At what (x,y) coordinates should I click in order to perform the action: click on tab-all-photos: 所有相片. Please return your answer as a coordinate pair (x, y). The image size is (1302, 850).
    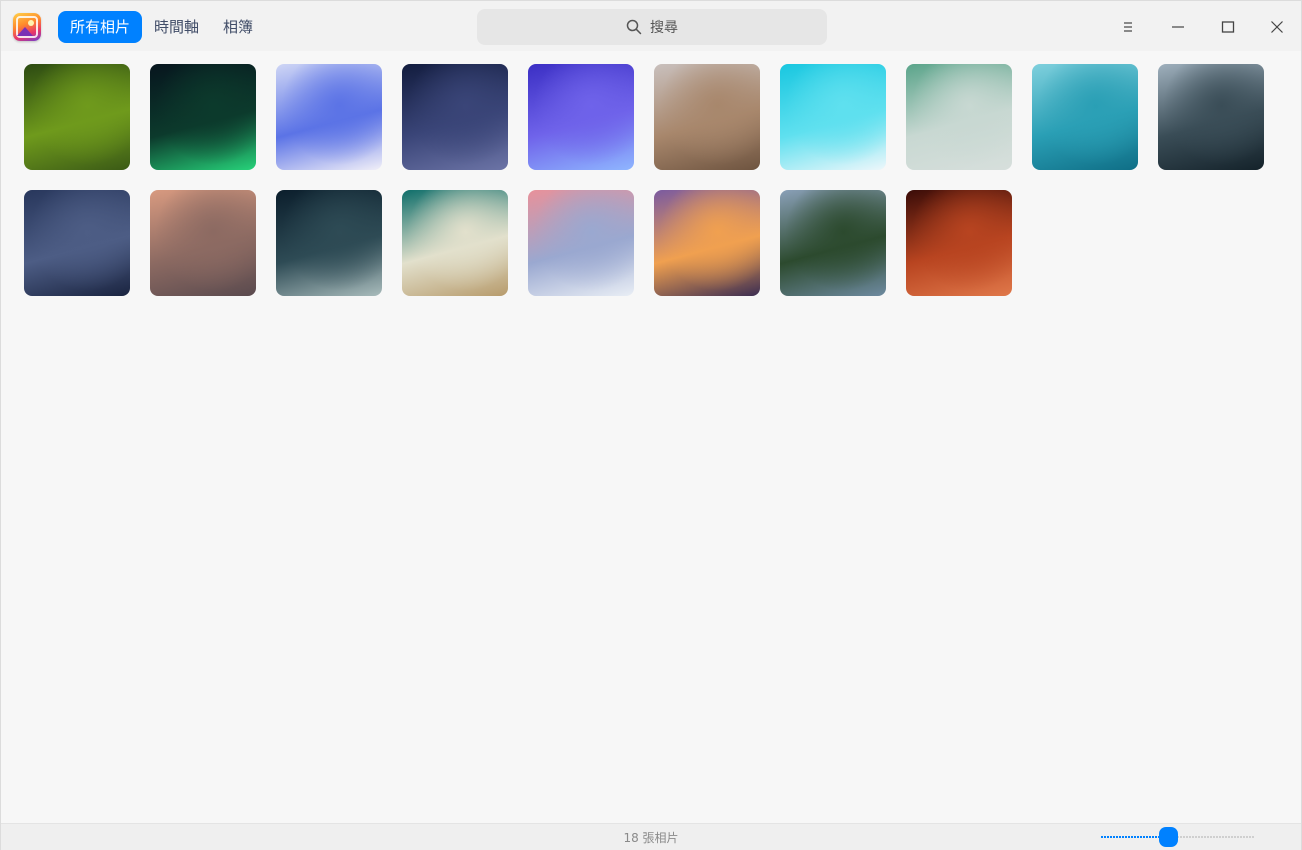
    Looking at the image, I should click on (100, 27).